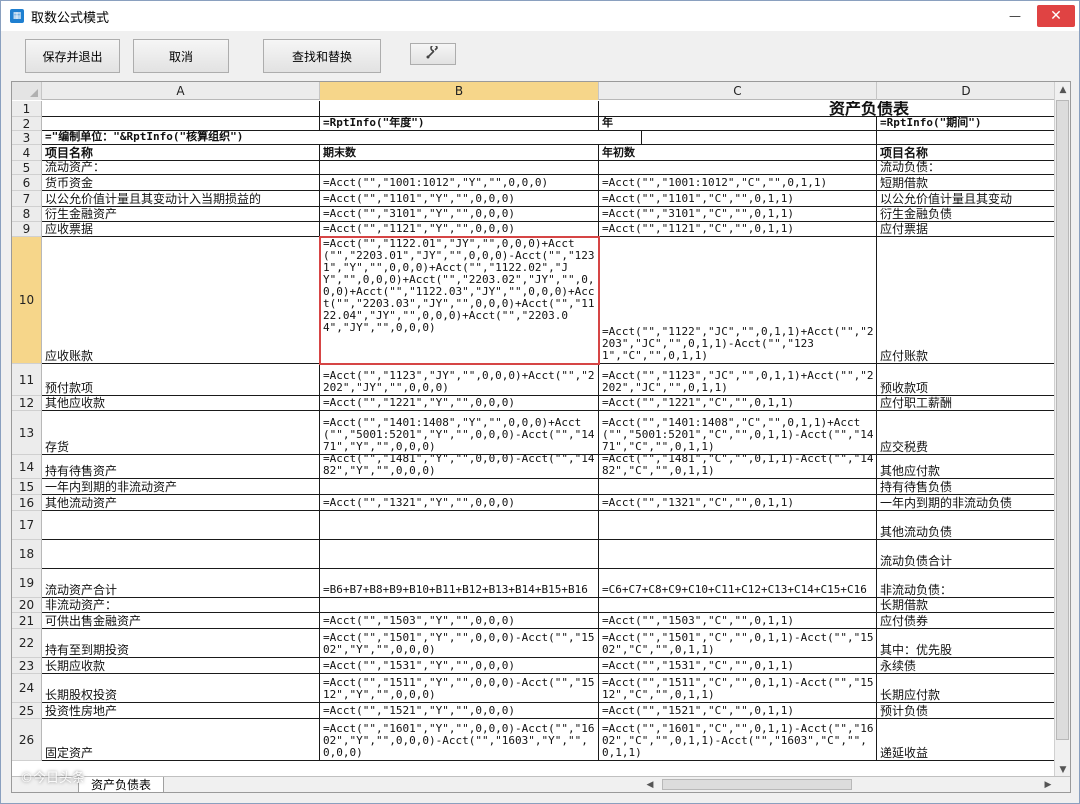  I want to click on cell-c7: =Acct("","1101","C","",0,1,1), so click(738, 199).